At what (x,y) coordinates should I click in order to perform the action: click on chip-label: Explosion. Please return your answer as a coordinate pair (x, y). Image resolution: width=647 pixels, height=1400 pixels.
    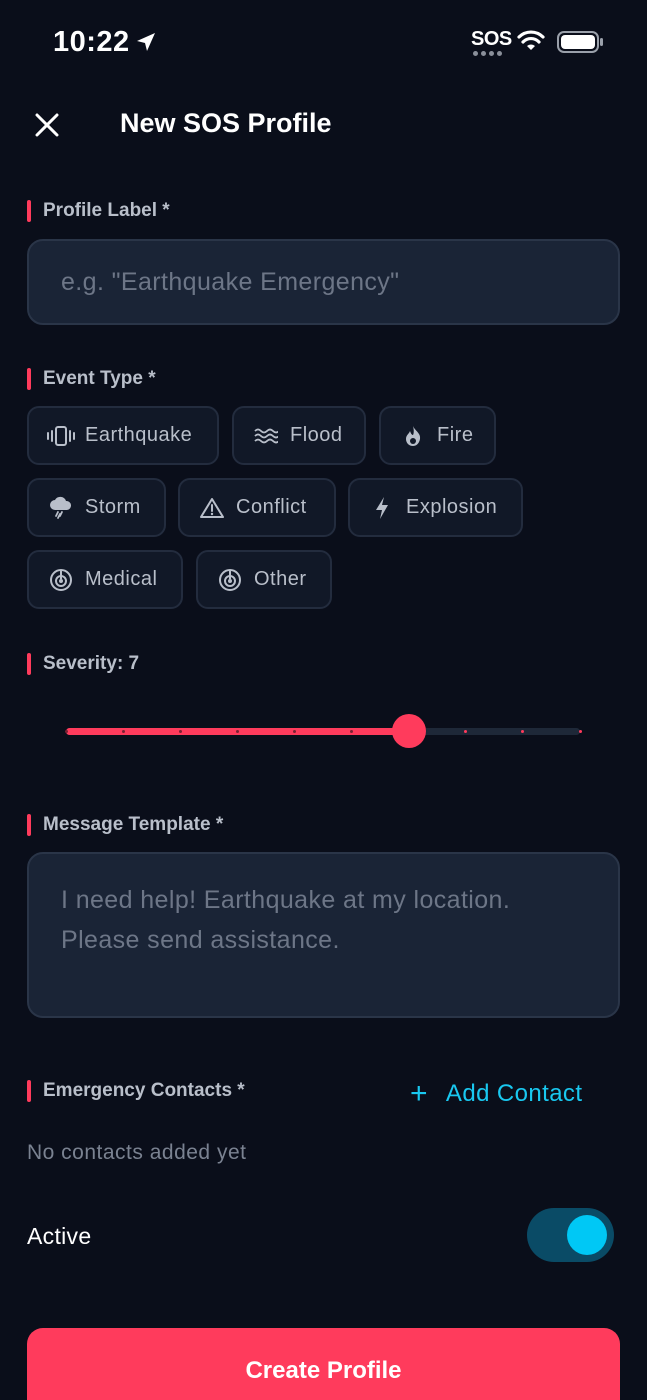
    Looking at the image, I should click on (452, 507).